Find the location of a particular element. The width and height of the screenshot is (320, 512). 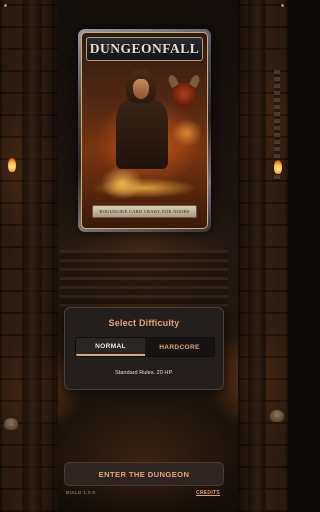

enter-dungeon-button: ENTER THE DUNGEON is located at coordinates (144, 474).